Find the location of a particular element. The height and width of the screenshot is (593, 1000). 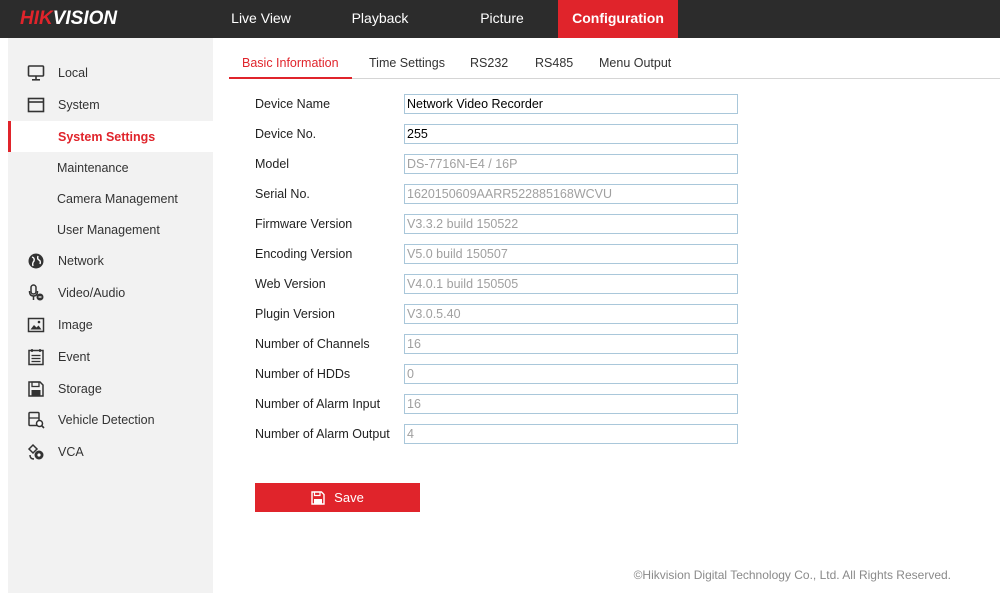

window-icon is located at coordinates (36, 105).